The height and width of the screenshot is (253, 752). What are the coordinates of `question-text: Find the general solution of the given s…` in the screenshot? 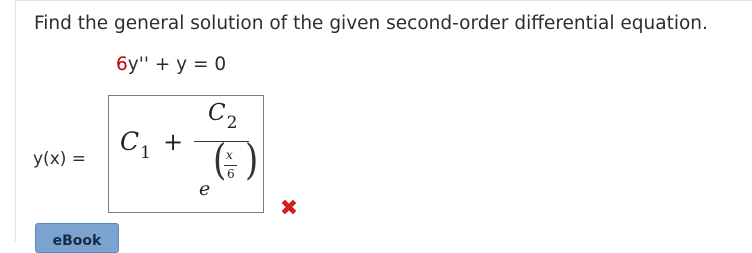 It's located at (371, 23).